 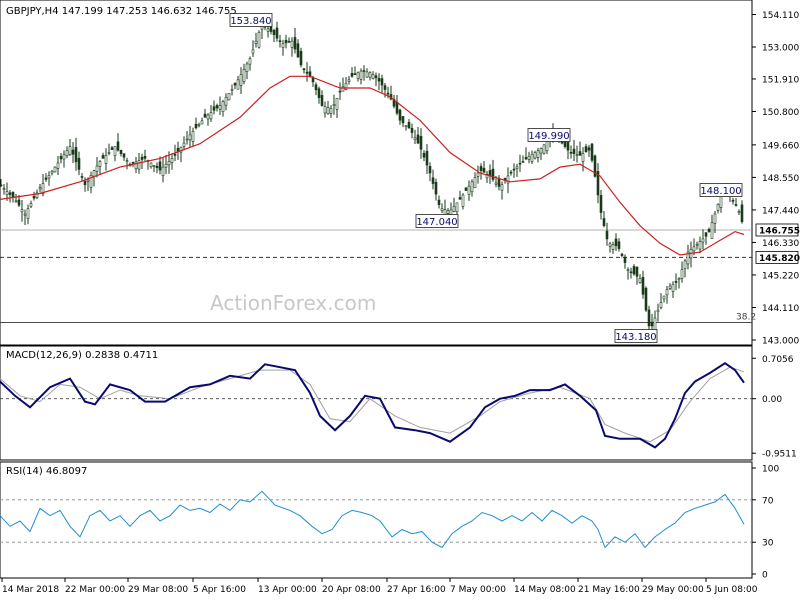 I want to click on callout-label: 147.040, so click(x=436, y=222).